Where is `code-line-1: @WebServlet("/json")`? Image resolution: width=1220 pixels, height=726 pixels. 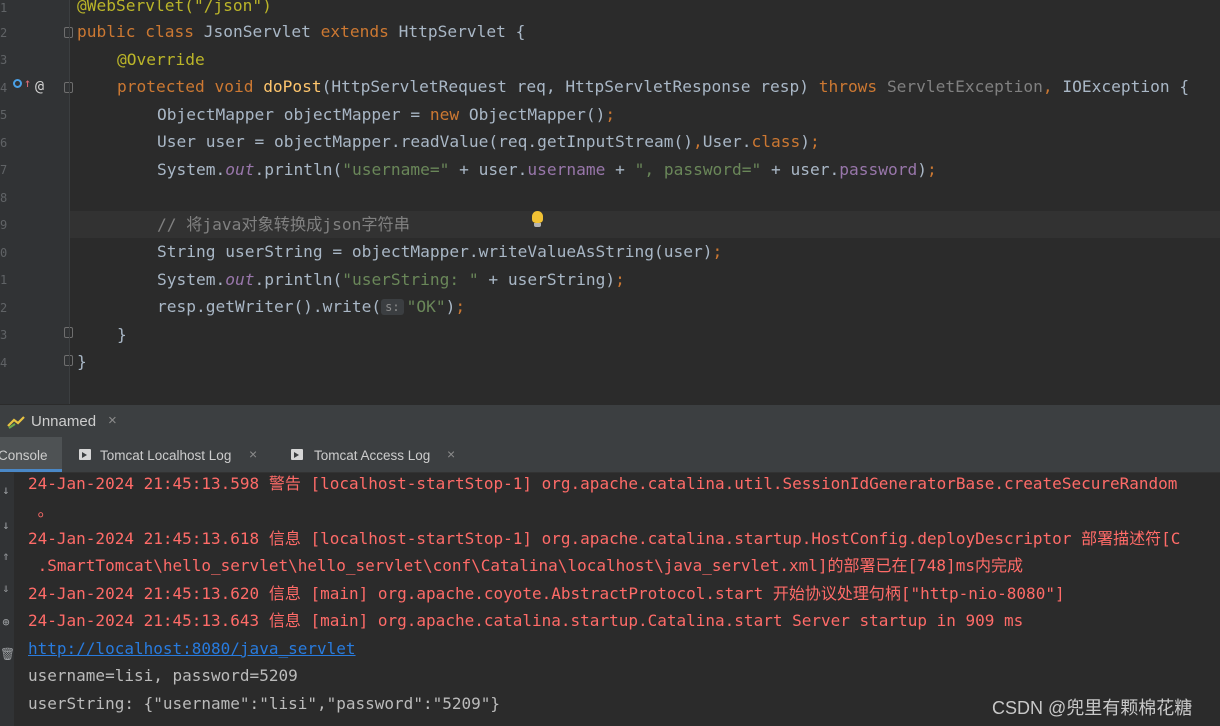 code-line-1: @WebServlet("/json") is located at coordinates (174, 8).